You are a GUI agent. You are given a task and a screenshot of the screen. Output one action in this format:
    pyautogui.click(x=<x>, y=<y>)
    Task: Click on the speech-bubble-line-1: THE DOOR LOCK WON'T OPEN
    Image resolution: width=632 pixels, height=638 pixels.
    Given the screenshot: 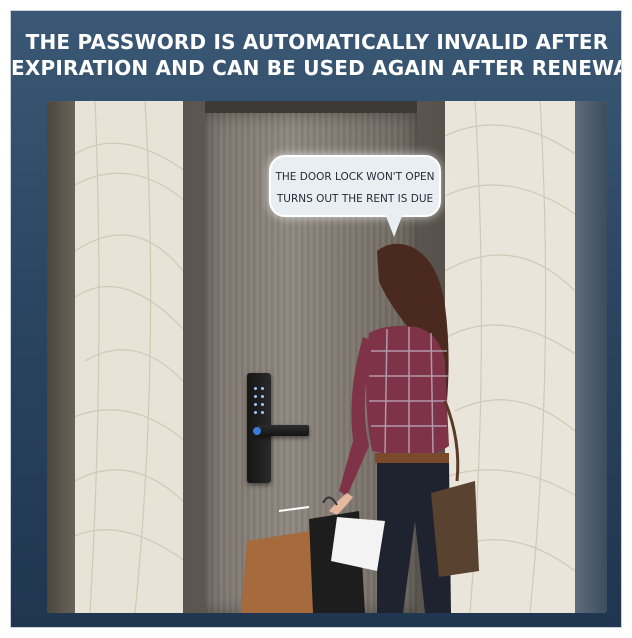 What is the action you would take?
    pyautogui.click(x=355, y=177)
    